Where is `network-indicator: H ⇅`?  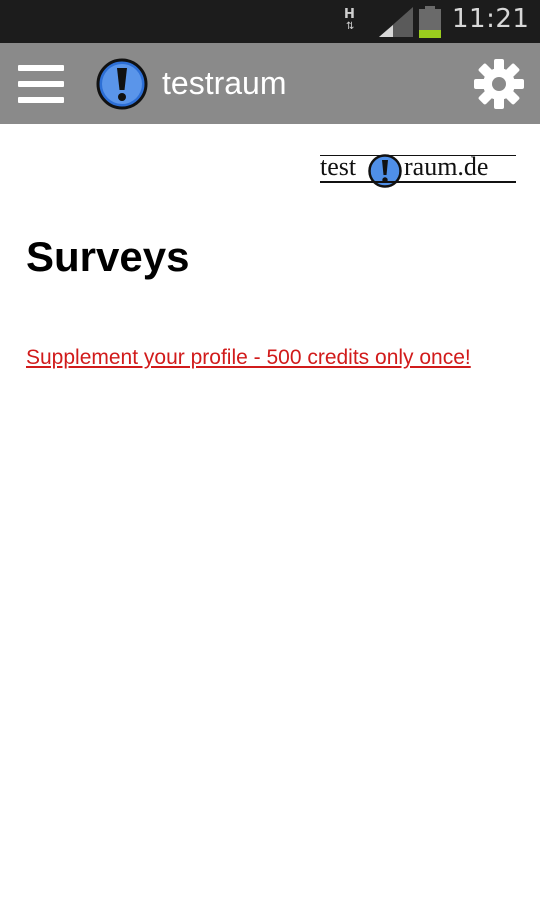 network-indicator: H ⇅ is located at coordinates (353, 22).